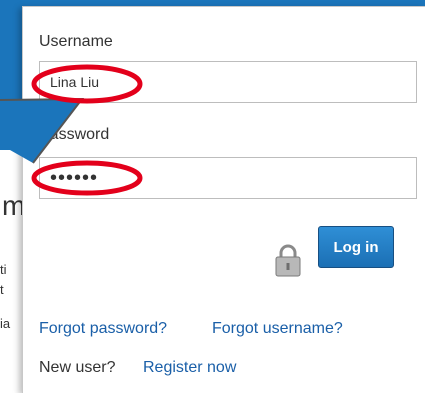  What do you see at coordinates (3, 269) in the screenshot?
I see `background-text: ti` at bounding box center [3, 269].